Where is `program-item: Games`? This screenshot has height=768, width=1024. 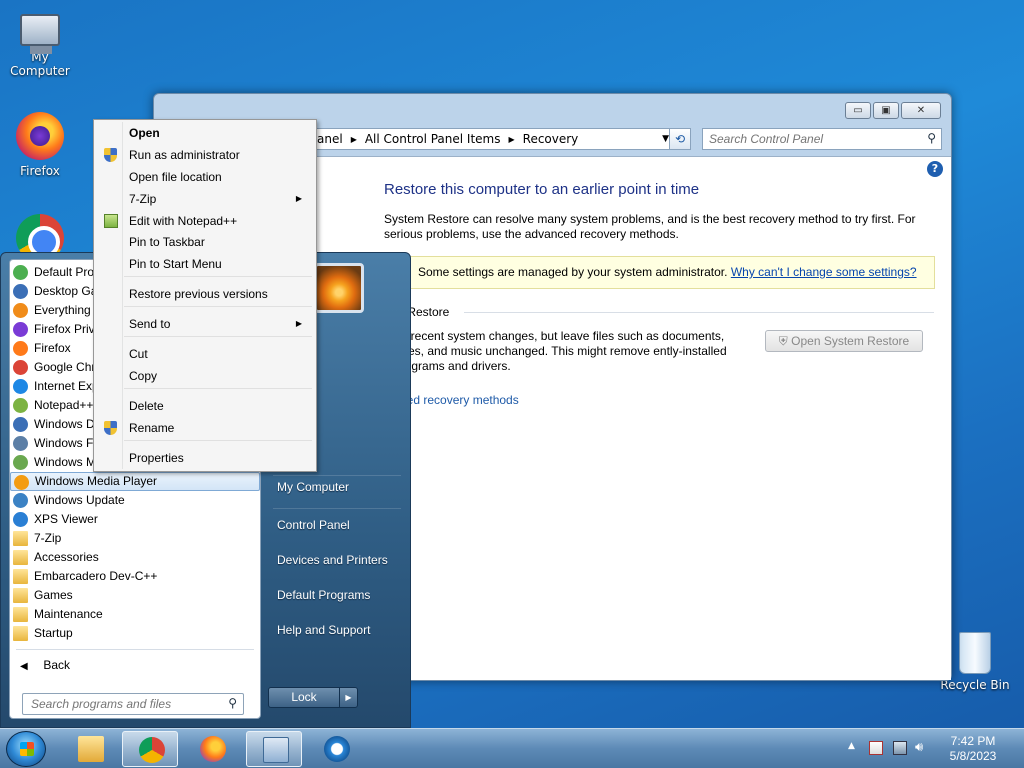 program-item: Games is located at coordinates (135, 595).